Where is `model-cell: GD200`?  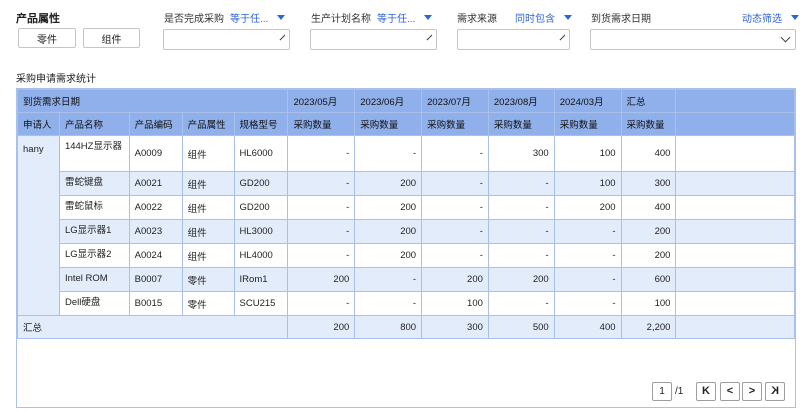
model-cell: GD200 is located at coordinates (261, 207).